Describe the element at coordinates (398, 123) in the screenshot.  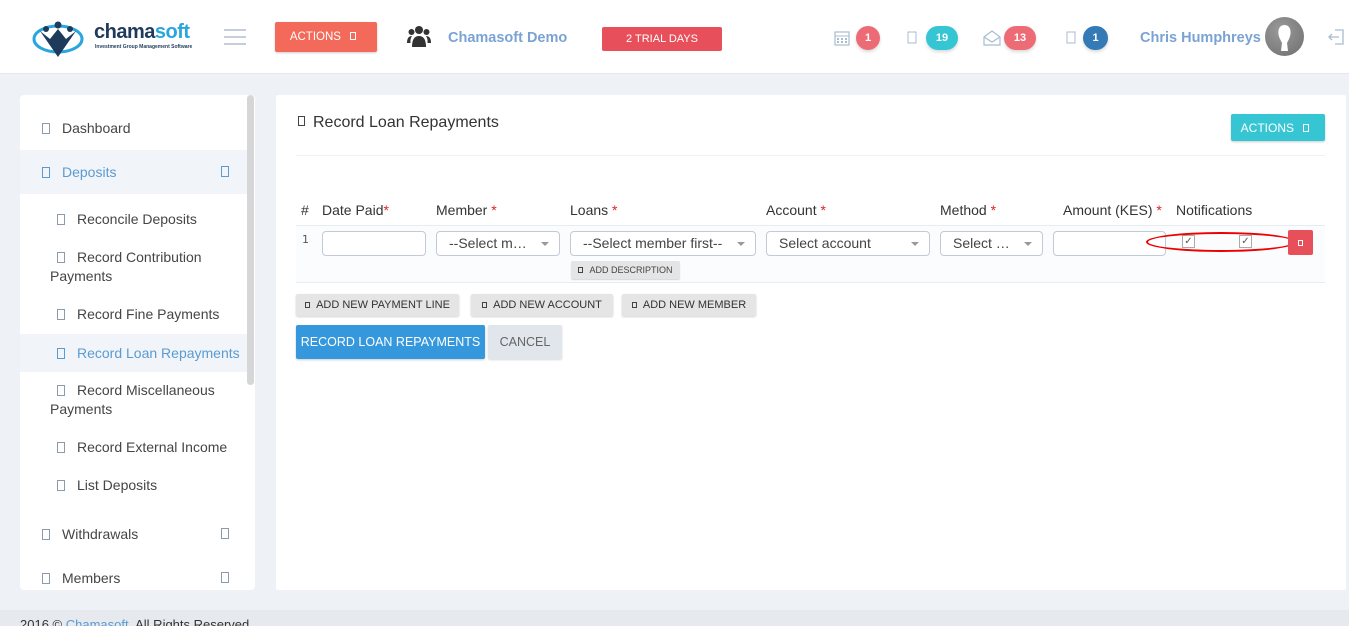
I see `page-title: Record Loan Repayments` at that location.